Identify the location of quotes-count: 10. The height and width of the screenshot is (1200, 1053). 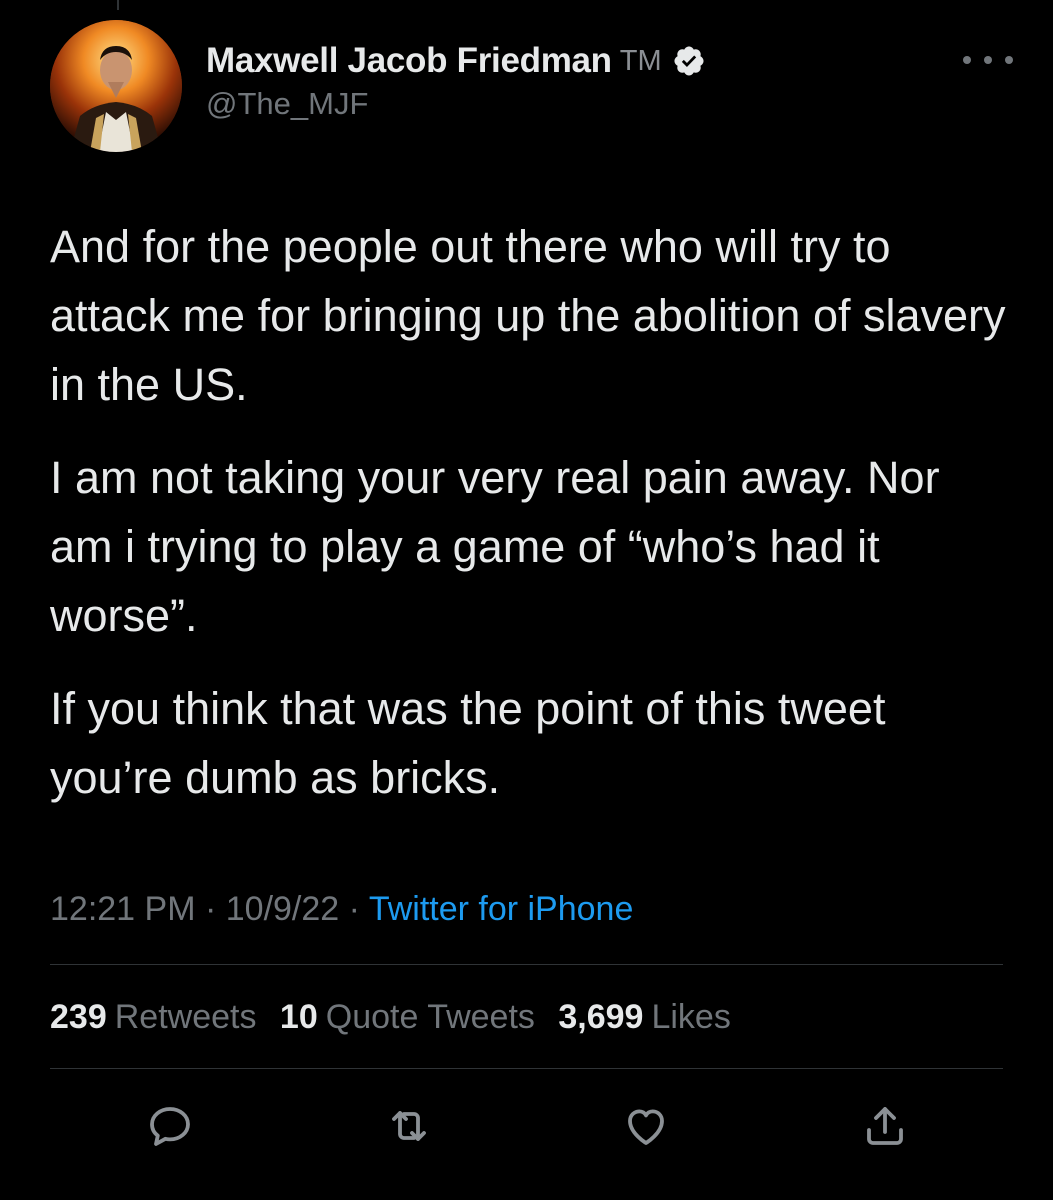
(298, 1017).